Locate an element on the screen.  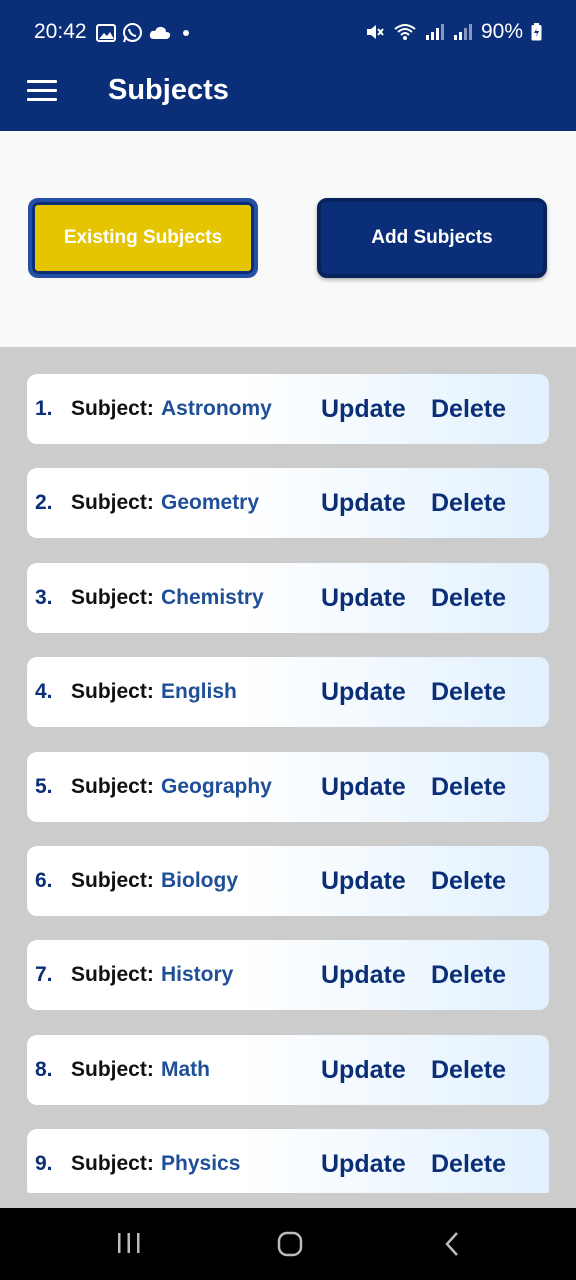
subject-name: Math is located at coordinates (185, 1069).